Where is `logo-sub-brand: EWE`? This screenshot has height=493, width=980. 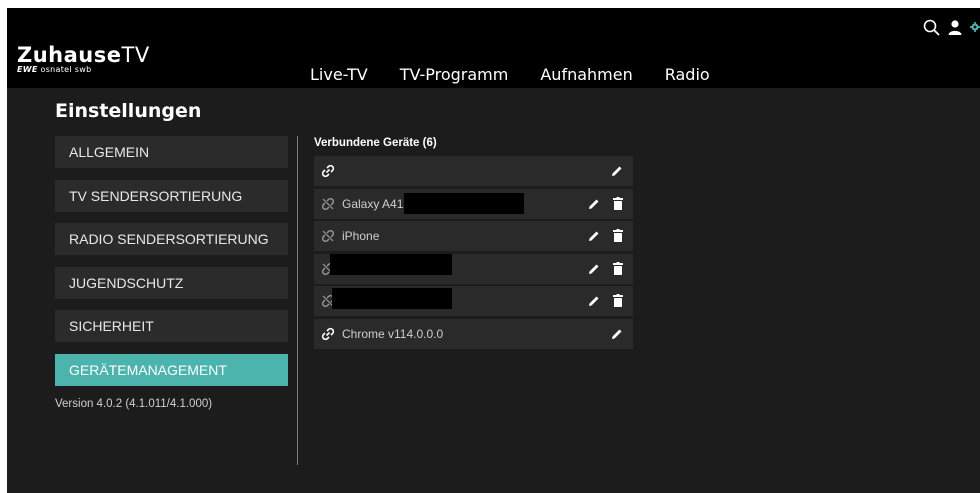 logo-sub-brand: EWE is located at coordinates (27, 69).